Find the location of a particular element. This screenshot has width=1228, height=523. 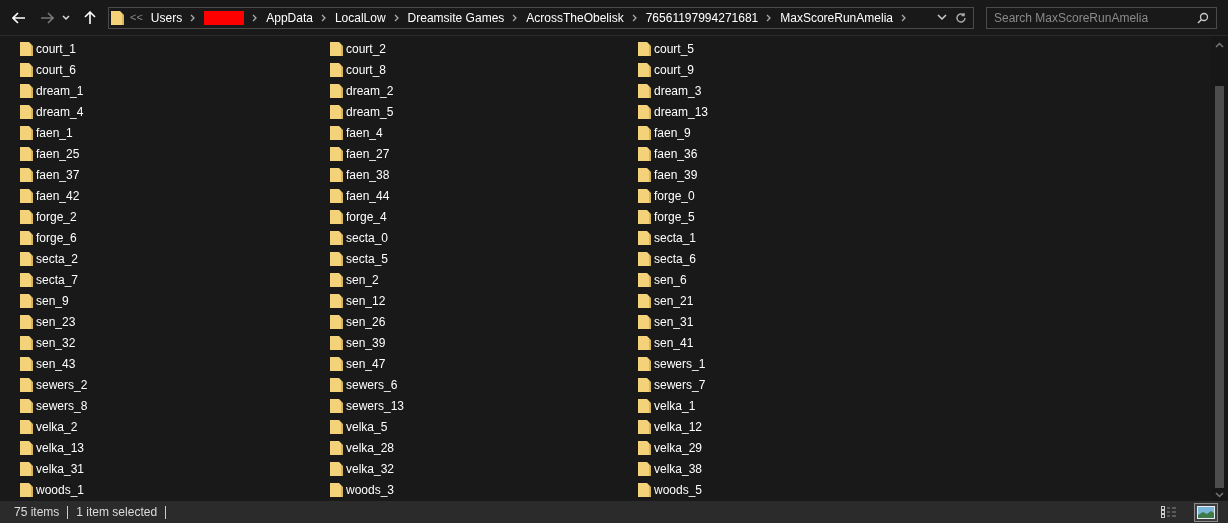

folder-name: faen_1 is located at coordinates (54, 132).